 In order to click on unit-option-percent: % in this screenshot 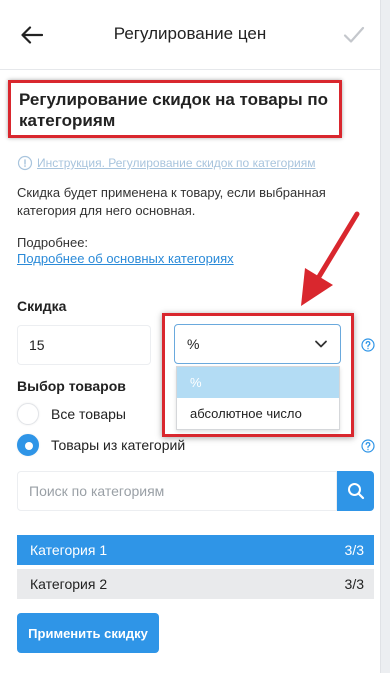, I will do `click(258, 382)`.